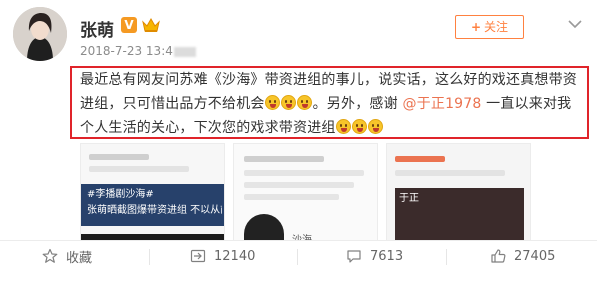 The width and height of the screenshot is (597, 294). I want to click on like-button: 27405, so click(522, 256).